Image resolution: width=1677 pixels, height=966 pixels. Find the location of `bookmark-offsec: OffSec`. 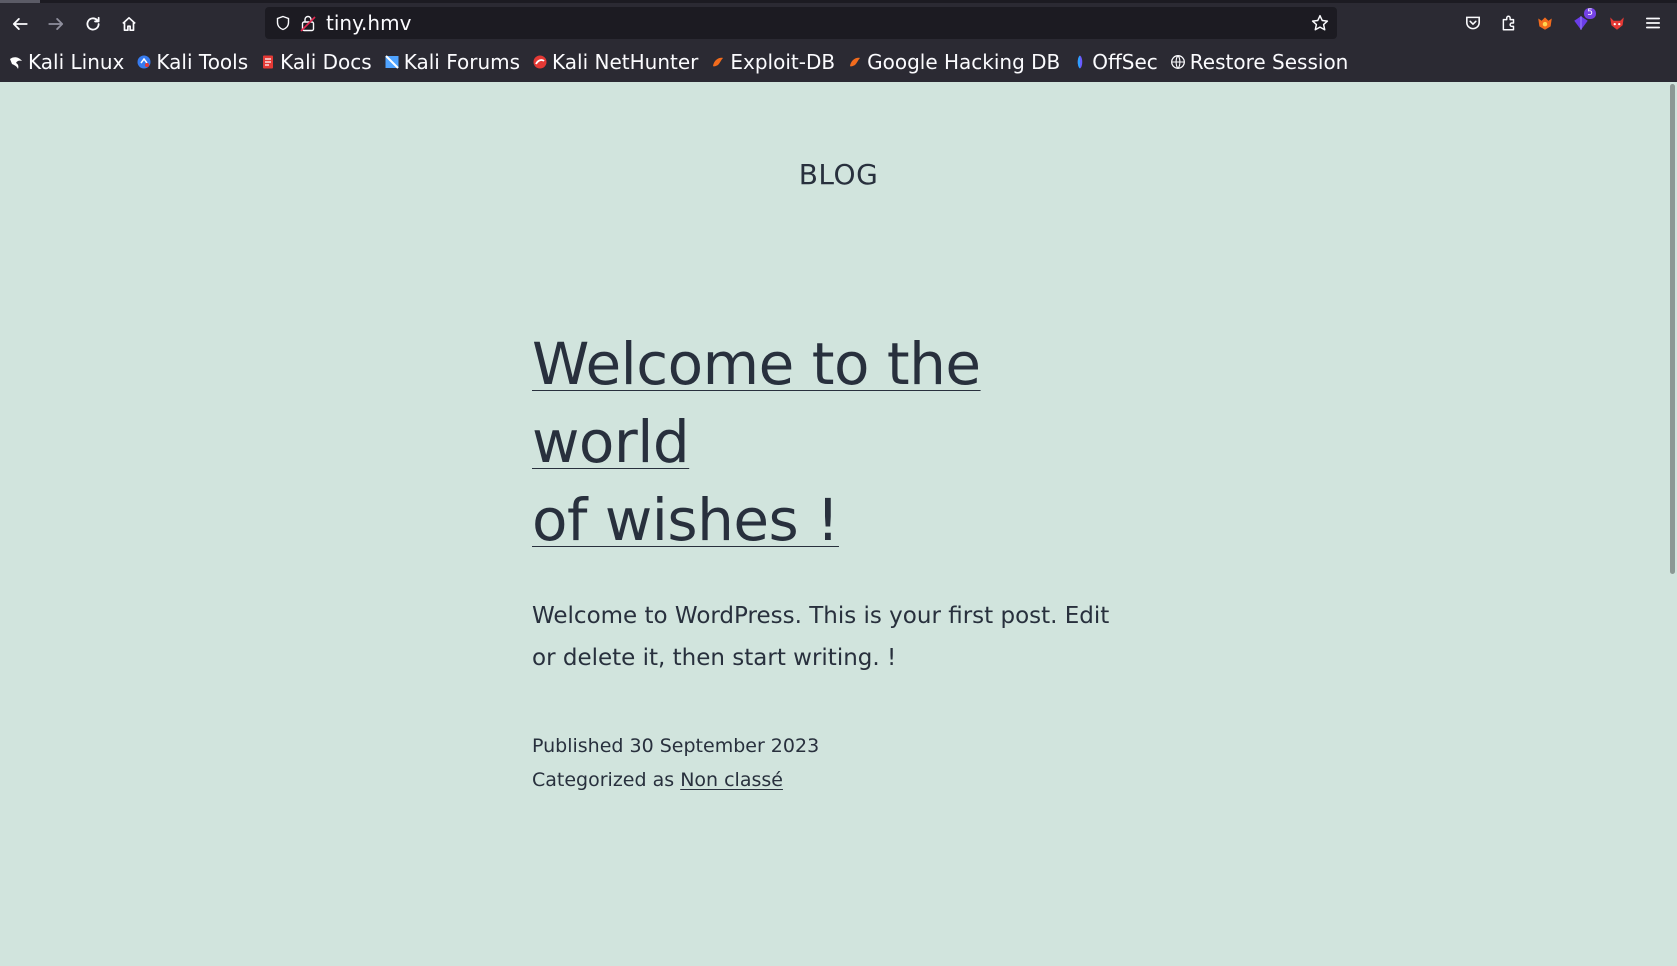

bookmark-offsec: OffSec is located at coordinates (1115, 62).